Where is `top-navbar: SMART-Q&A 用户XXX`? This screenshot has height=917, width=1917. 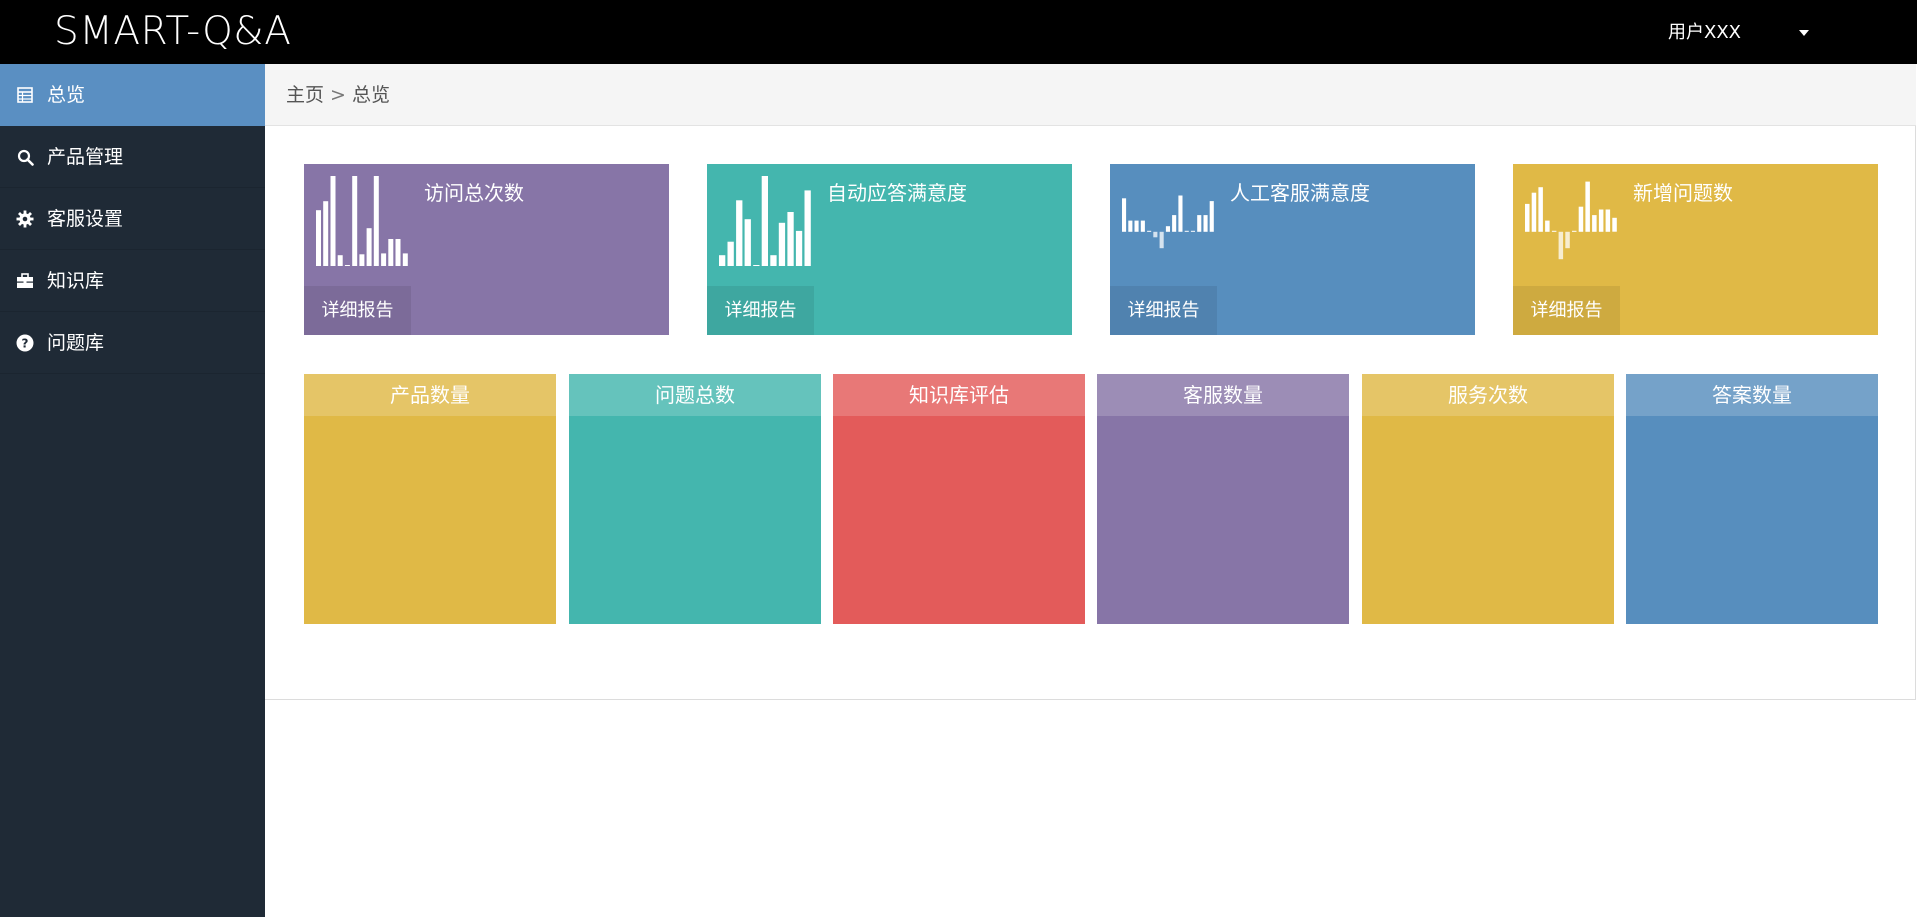 top-navbar: SMART-Q&A 用户XXX is located at coordinates (958, 32).